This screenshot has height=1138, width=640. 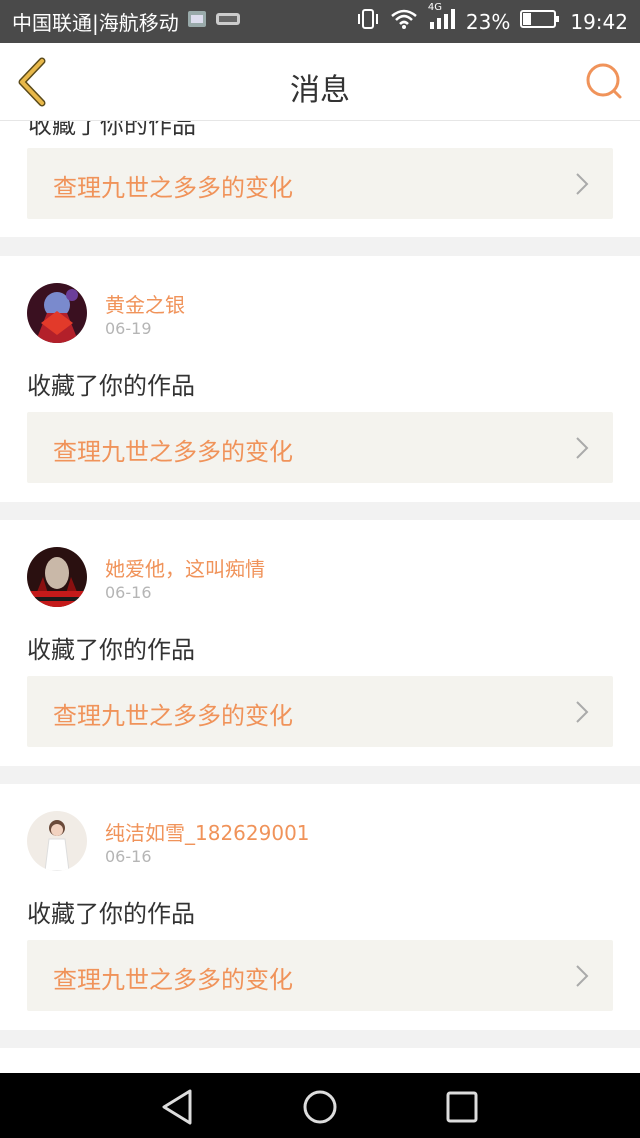 I want to click on username: 她爱他，这叫痴情, so click(x=185, y=567).